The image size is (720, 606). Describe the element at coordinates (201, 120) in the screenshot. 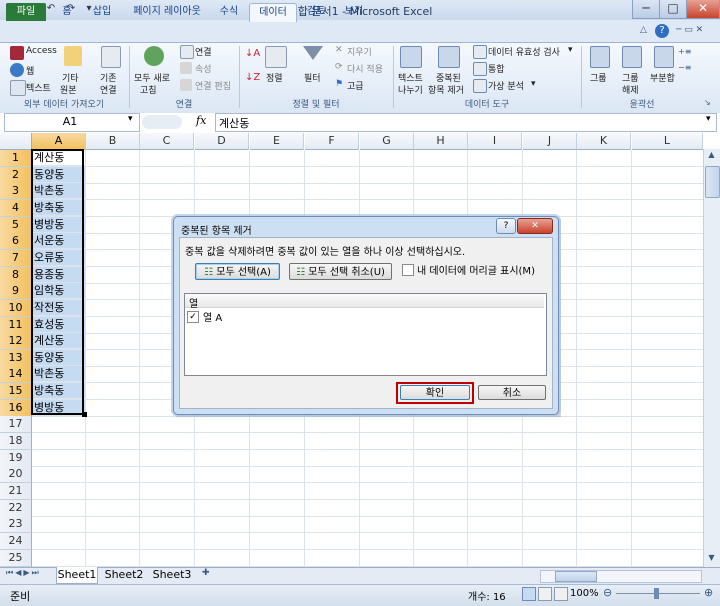

I see `insert-function-button: fx` at that location.